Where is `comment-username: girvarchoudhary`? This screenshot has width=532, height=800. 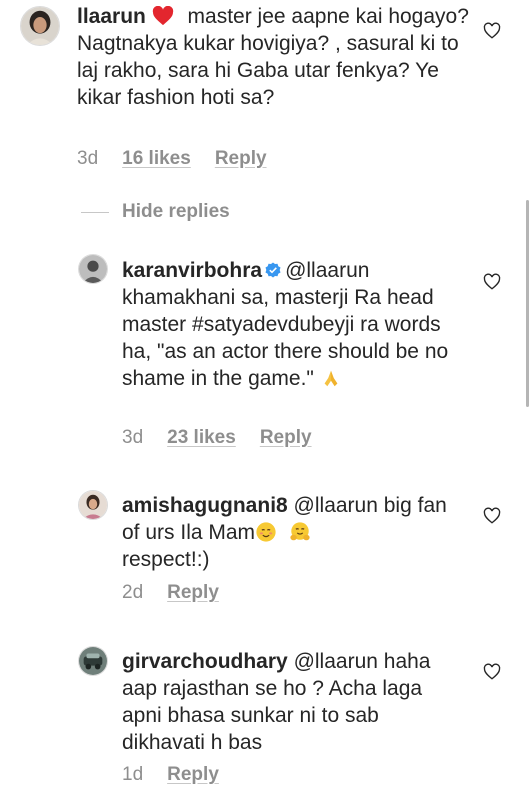
comment-username: girvarchoudhary is located at coordinates (205, 661).